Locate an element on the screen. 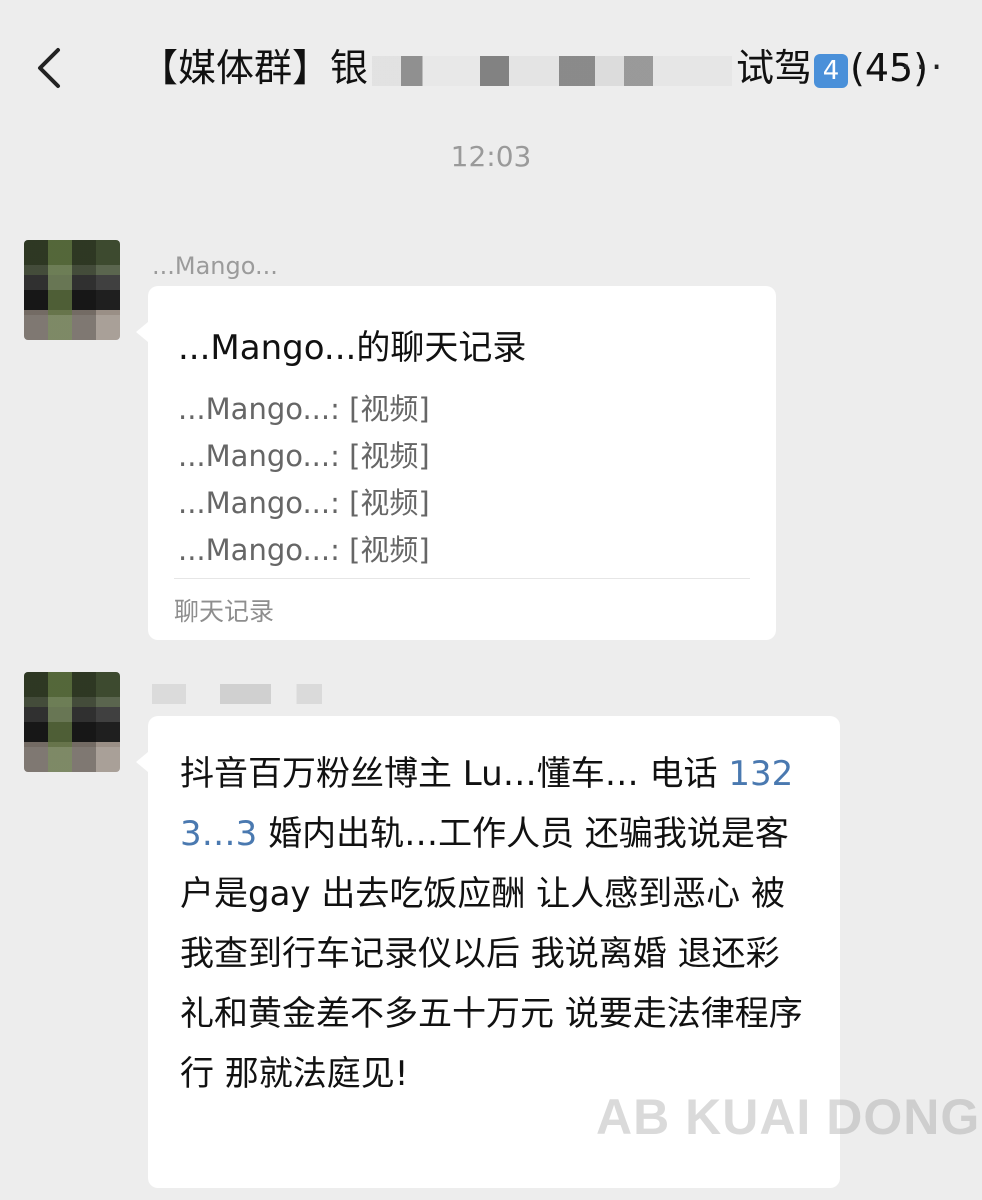  message-timestamp: 12:03 is located at coordinates (491, 156).